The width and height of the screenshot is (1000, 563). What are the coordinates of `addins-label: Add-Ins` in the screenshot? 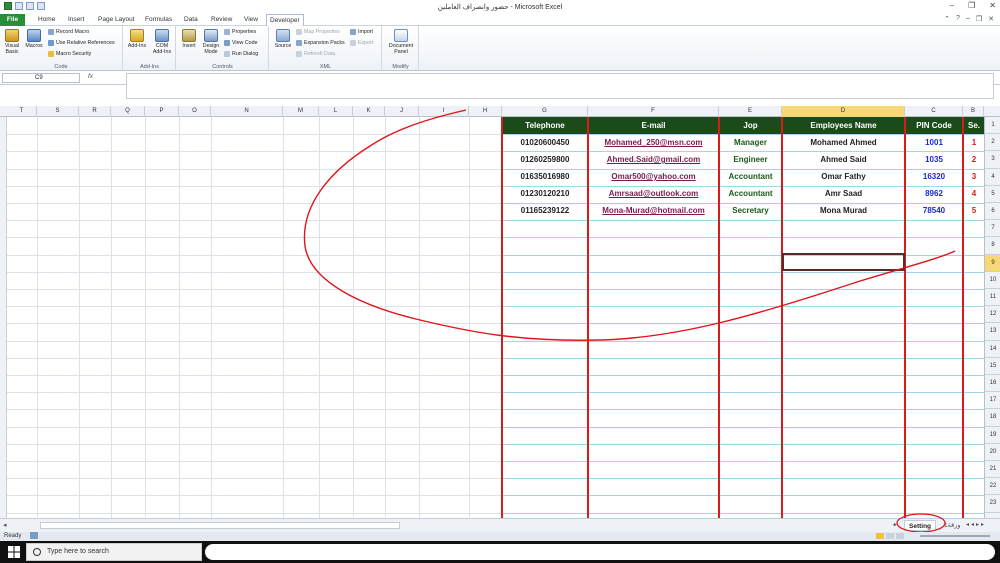 It's located at (137, 46).